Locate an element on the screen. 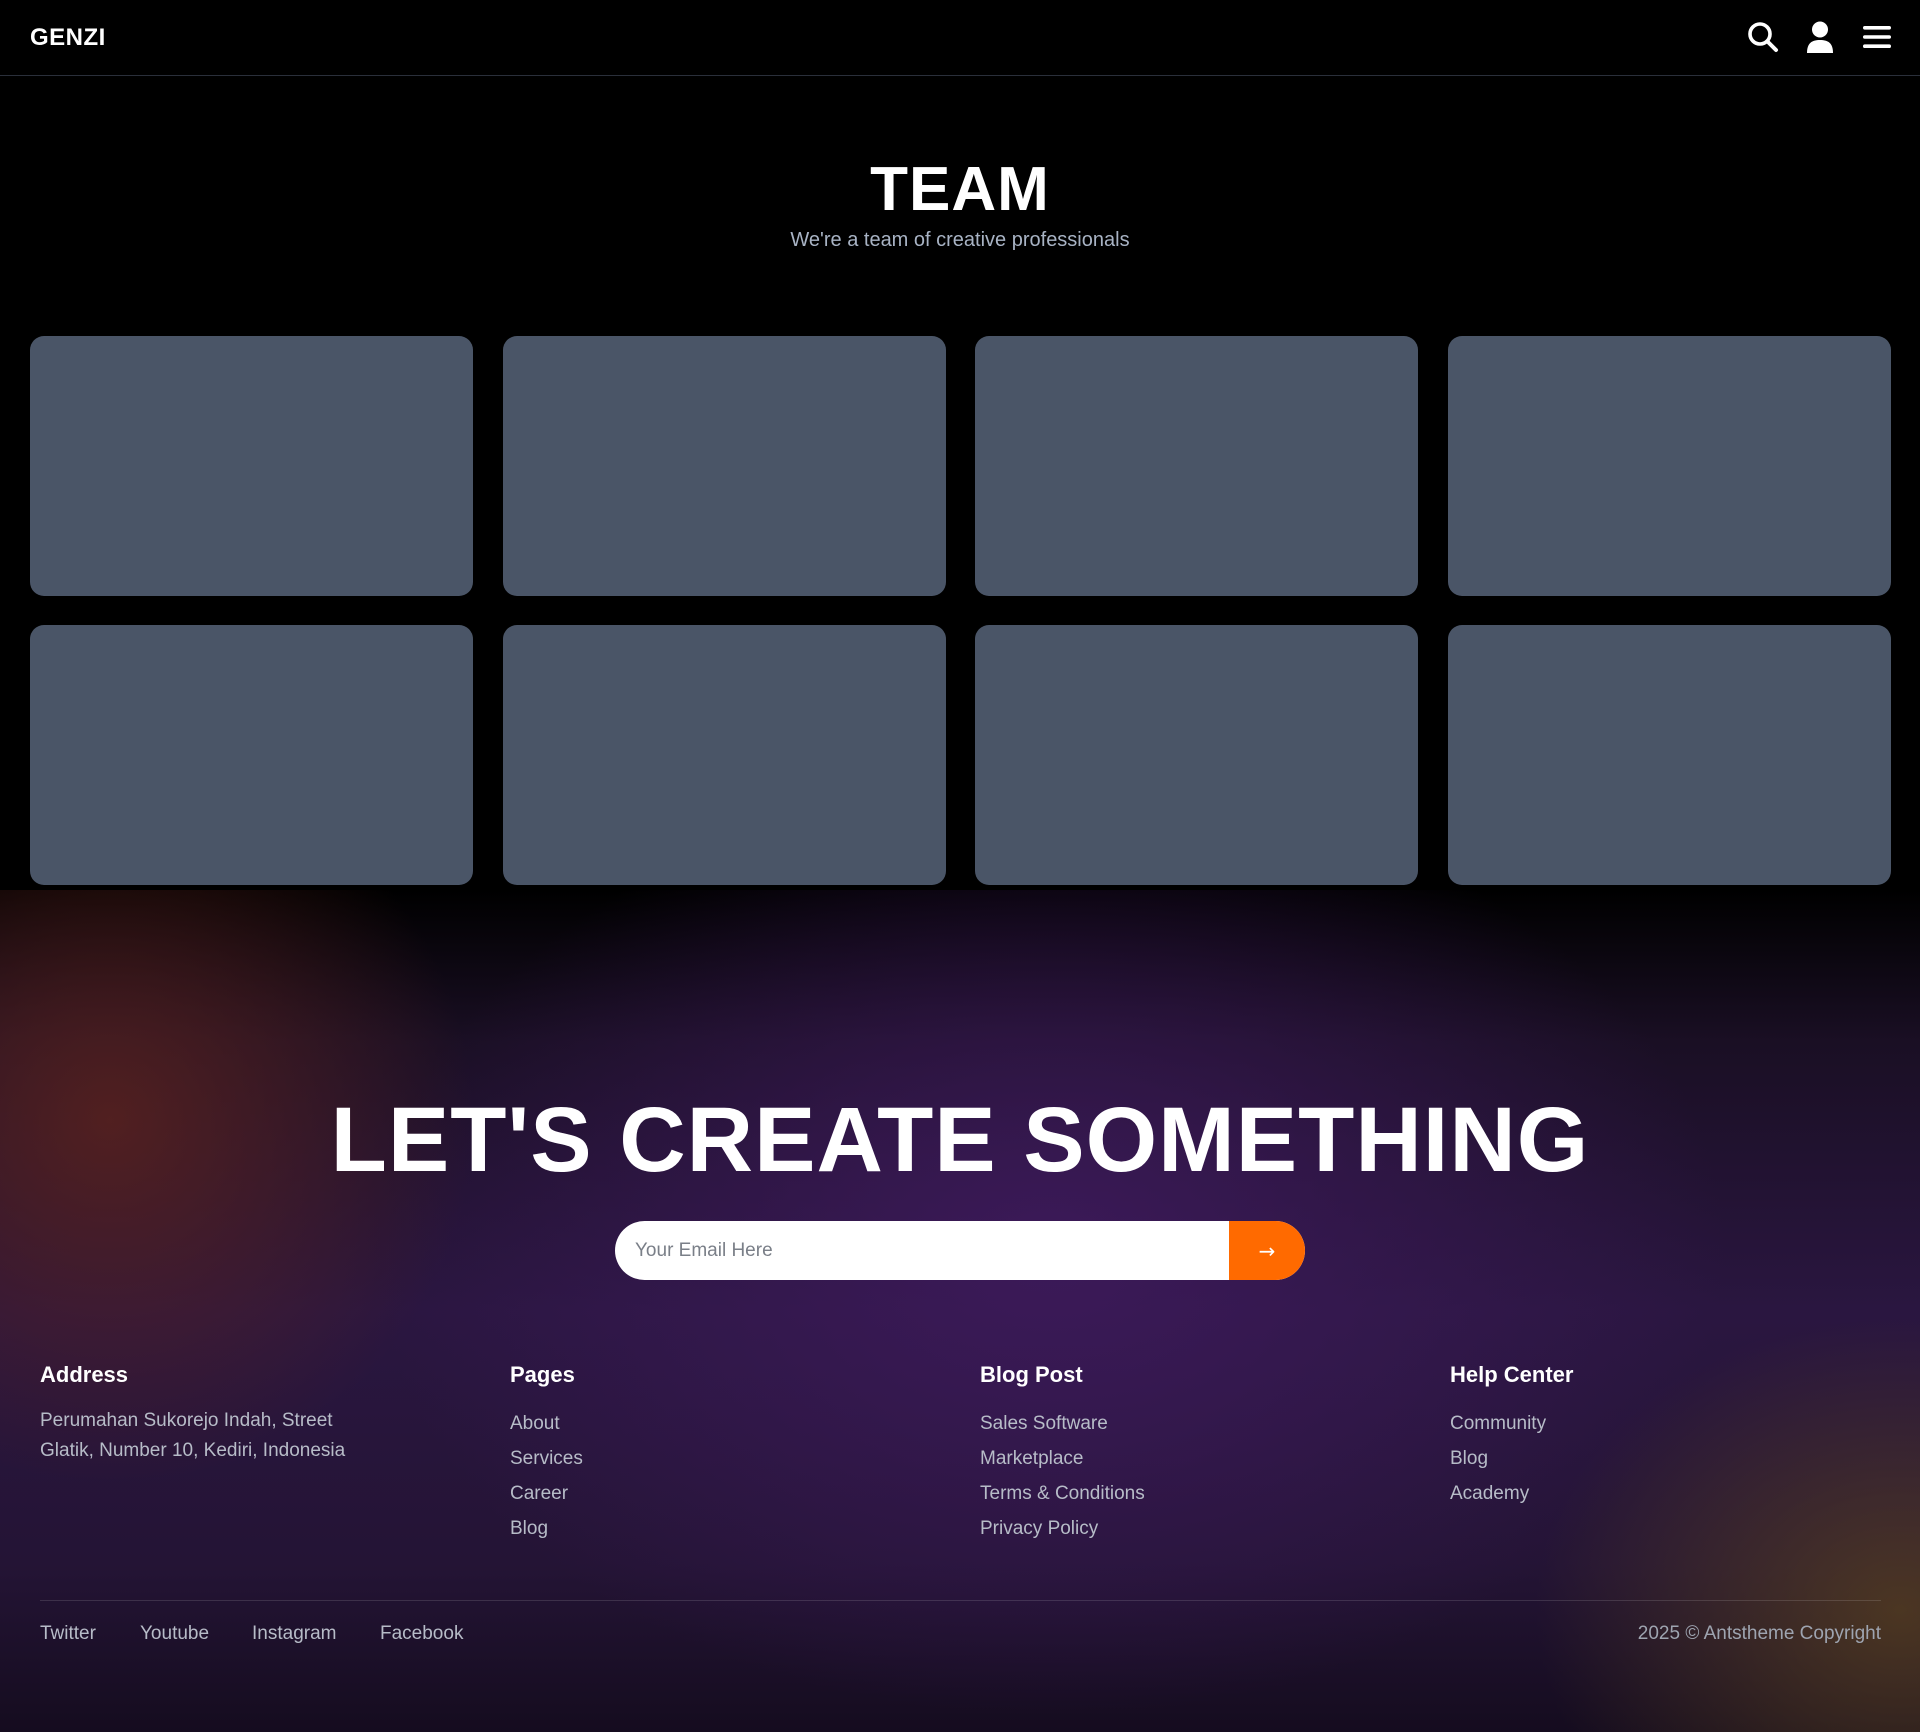 The image size is (1920, 1732). footer-link-terms: Terms & Conditions is located at coordinates (1190, 1493).